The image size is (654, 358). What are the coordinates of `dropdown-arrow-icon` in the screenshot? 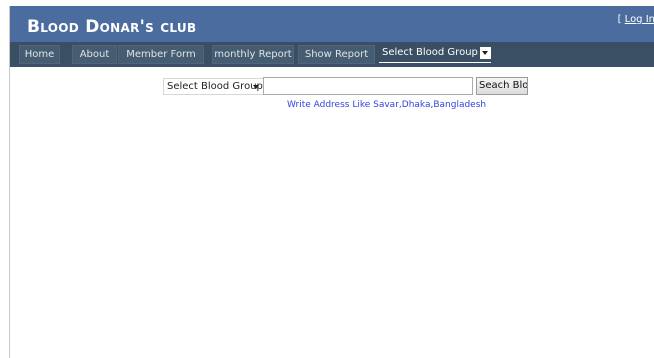 It's located at (485, 53).